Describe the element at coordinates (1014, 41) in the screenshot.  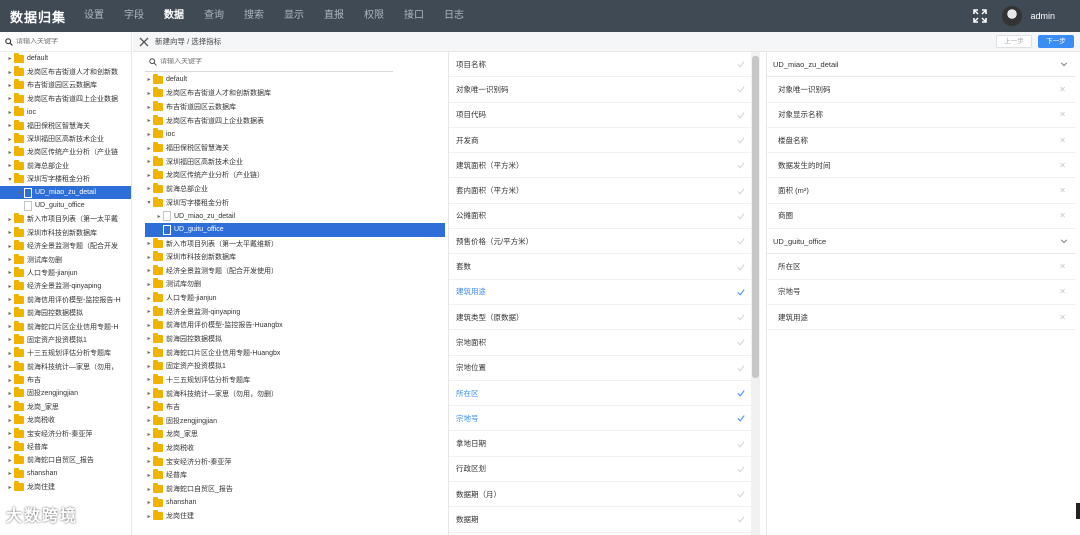
I see `prev-step-button: 上一步` at that location.